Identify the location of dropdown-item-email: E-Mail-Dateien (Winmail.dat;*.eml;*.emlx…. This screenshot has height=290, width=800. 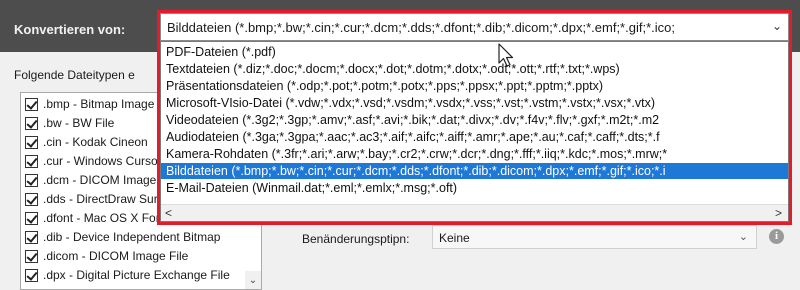
(474, 188).